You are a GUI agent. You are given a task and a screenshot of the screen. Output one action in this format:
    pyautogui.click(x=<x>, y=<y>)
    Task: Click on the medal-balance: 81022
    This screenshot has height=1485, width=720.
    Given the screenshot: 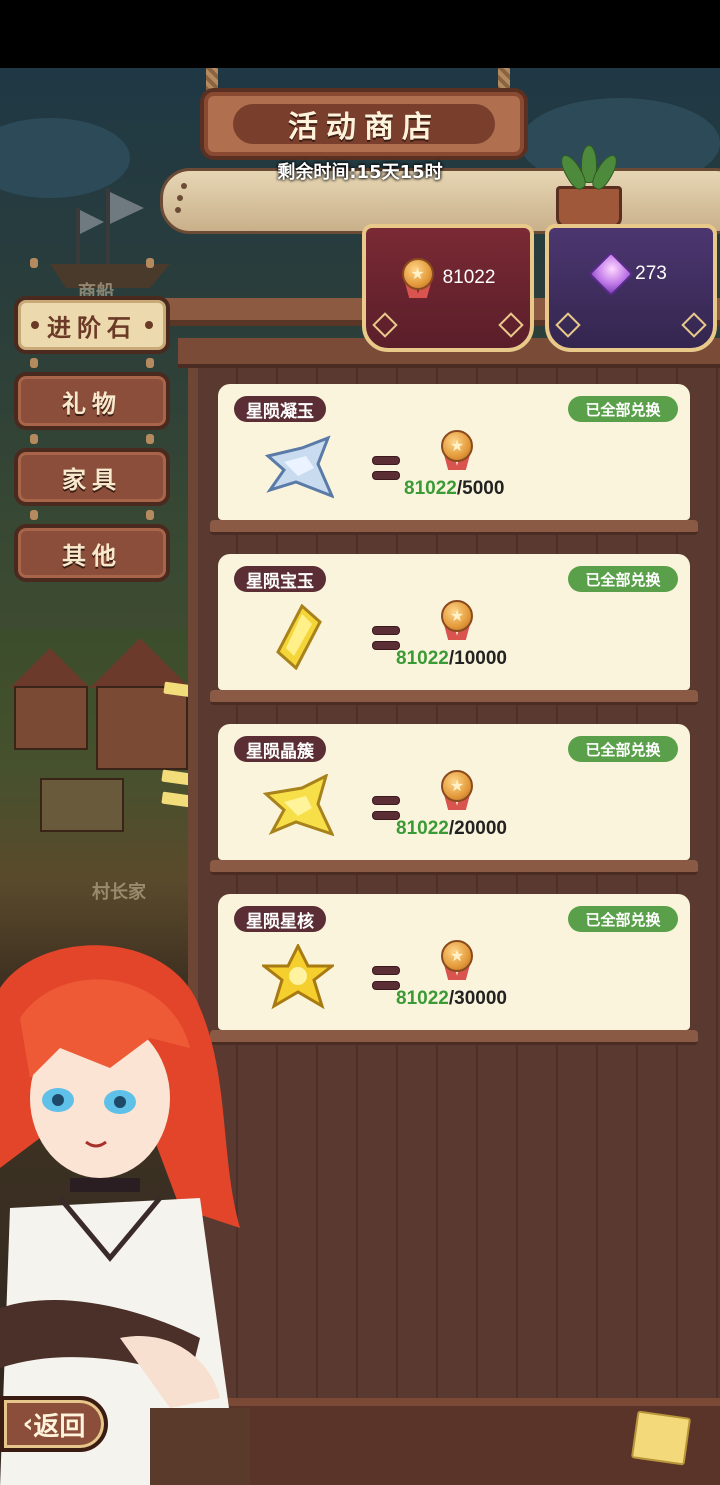 What is the action you would take?
    pyautogui.click(x=469, y=277)
    